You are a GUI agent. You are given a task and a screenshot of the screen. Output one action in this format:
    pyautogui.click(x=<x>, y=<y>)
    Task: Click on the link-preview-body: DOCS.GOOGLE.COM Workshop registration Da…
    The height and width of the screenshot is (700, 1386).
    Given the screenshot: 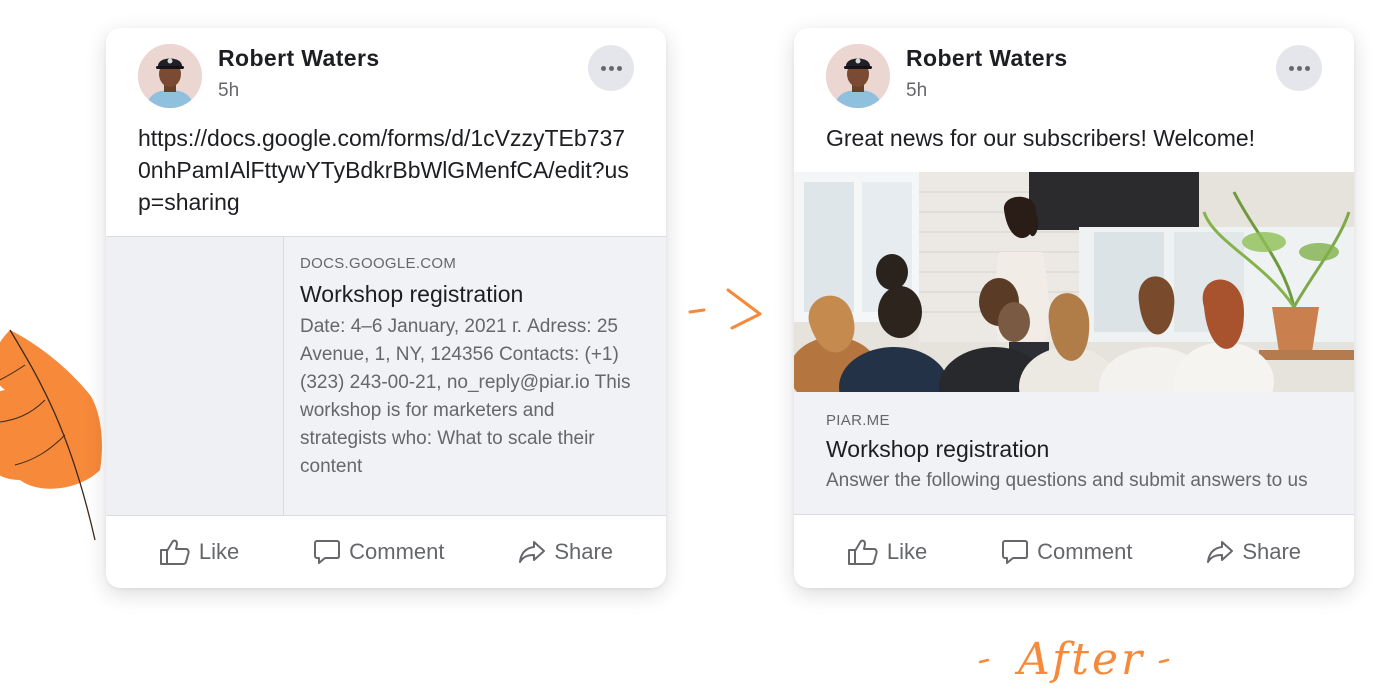 What is the action you would take?
    pyautogui.click(x=473, y=368)
    